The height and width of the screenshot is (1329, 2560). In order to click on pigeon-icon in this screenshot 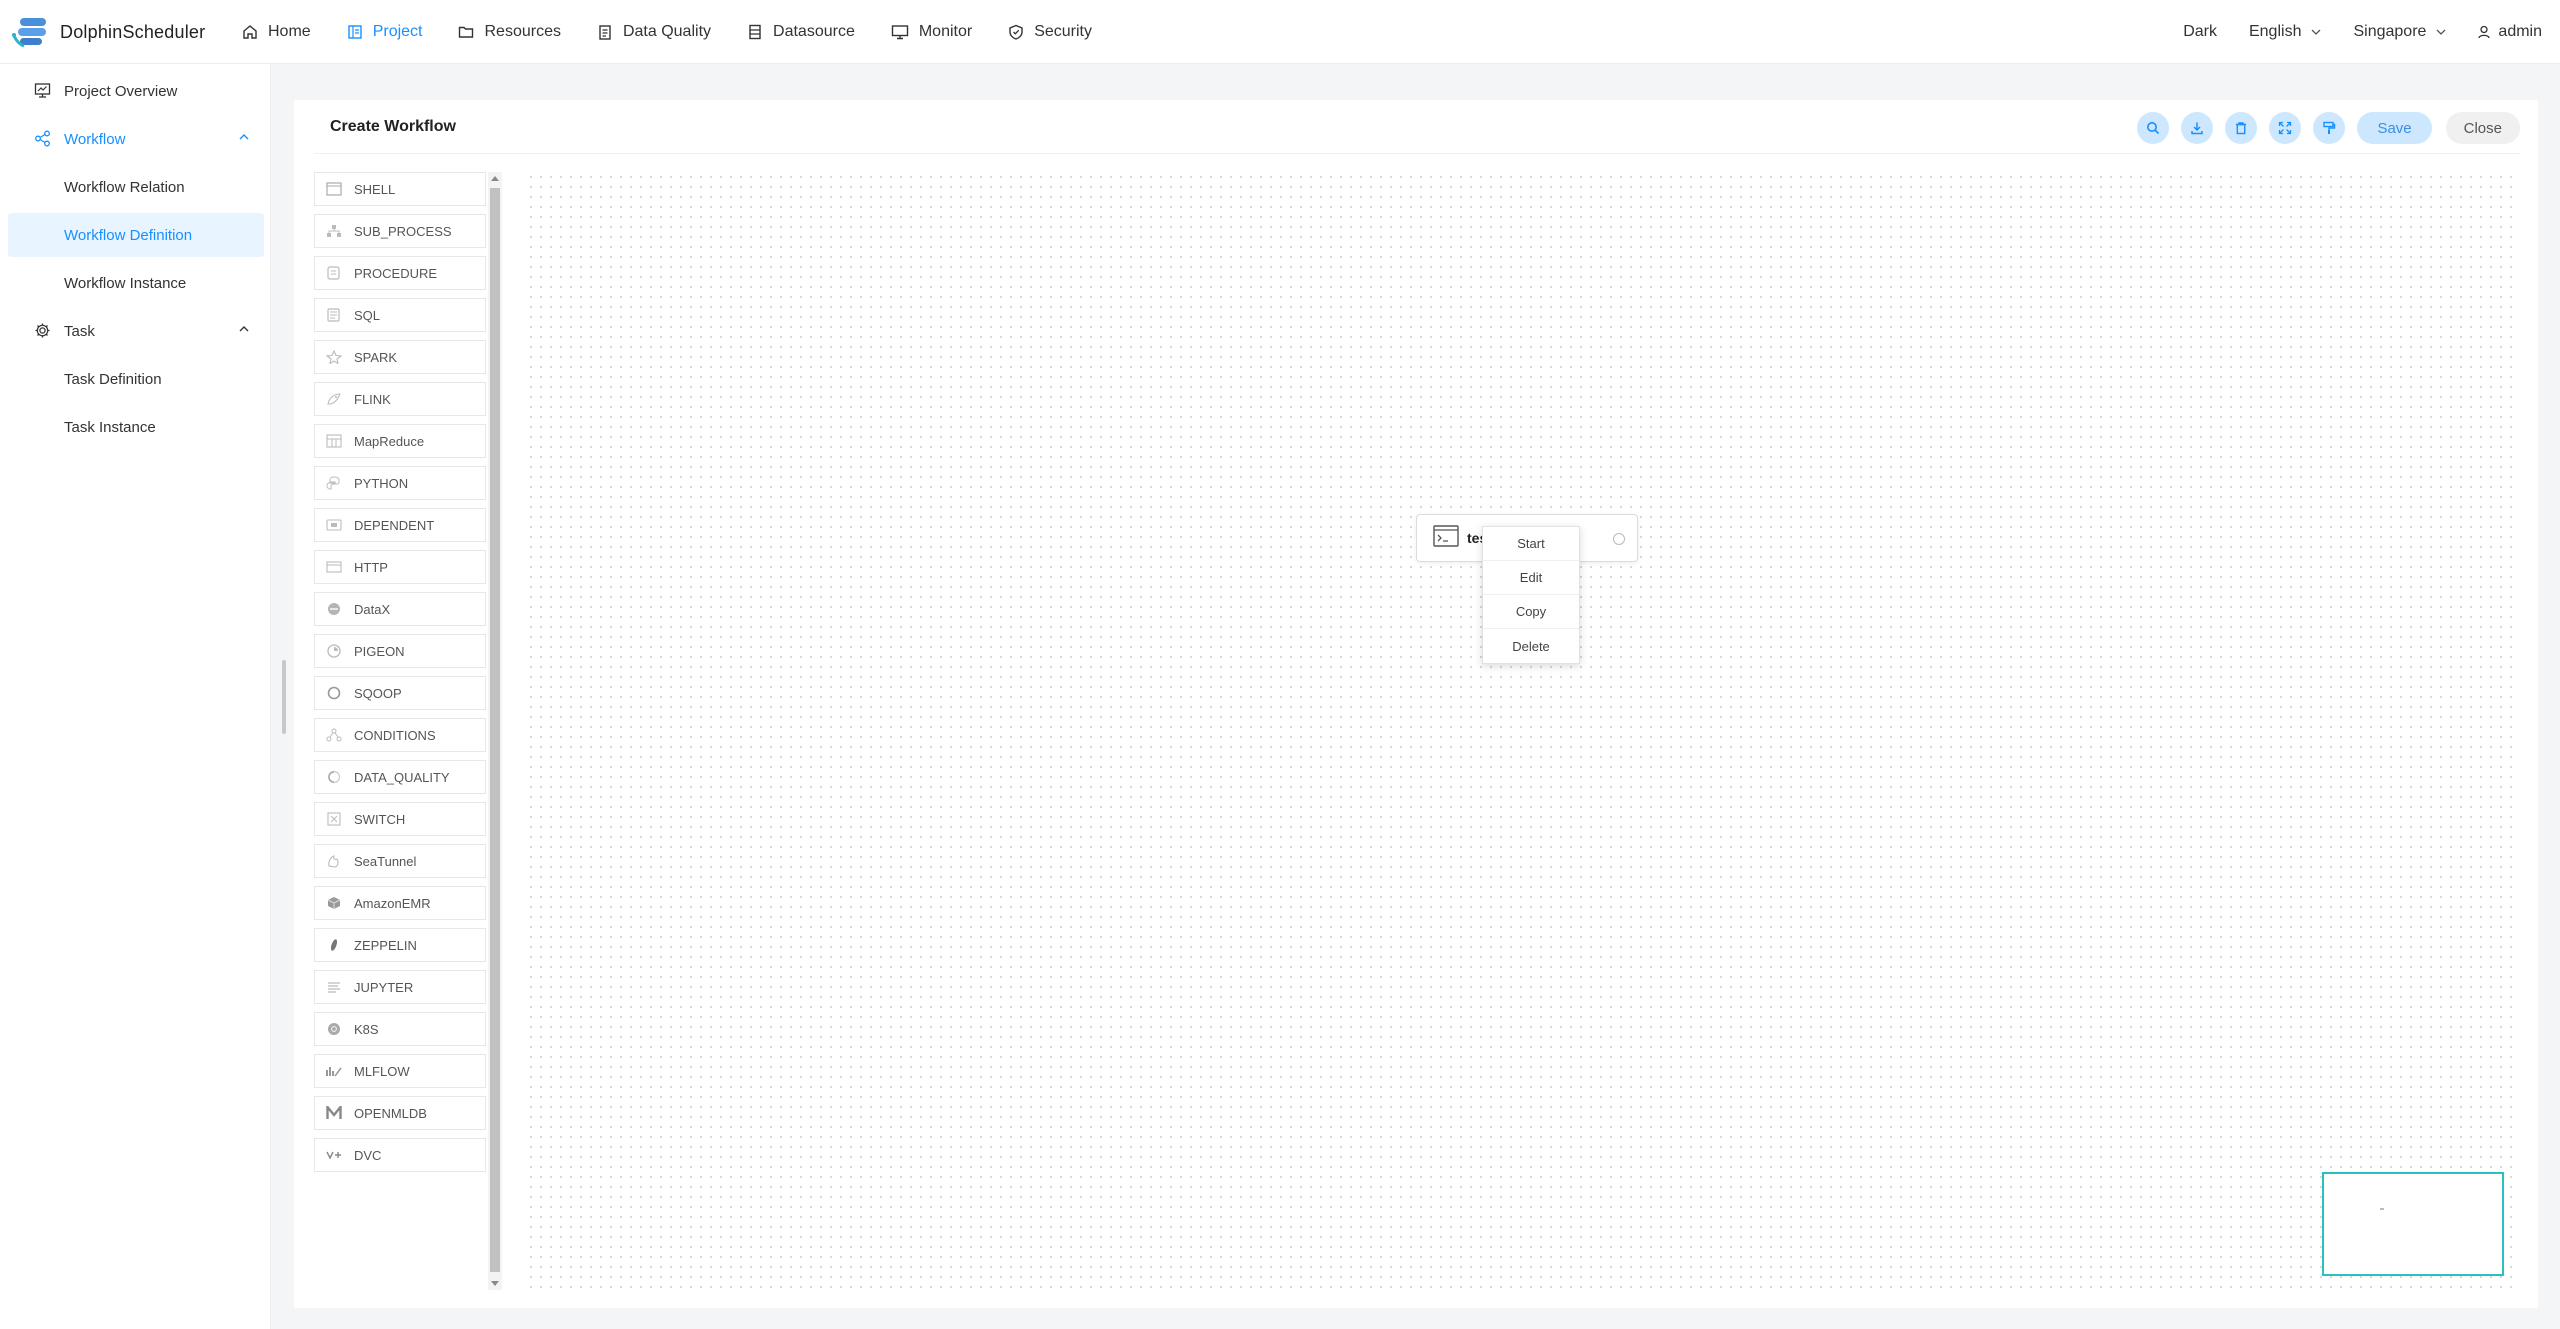, I will do `click(334, 651)`.